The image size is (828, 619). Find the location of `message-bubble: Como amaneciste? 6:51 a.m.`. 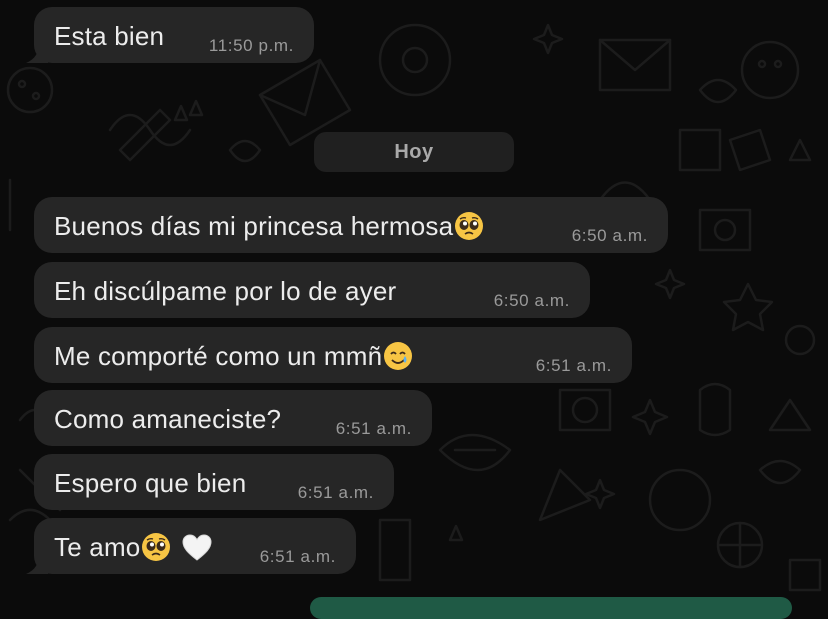

message-bubble: Como amaneciste? 6:51 a.m. is located at coordinates (233, 418).